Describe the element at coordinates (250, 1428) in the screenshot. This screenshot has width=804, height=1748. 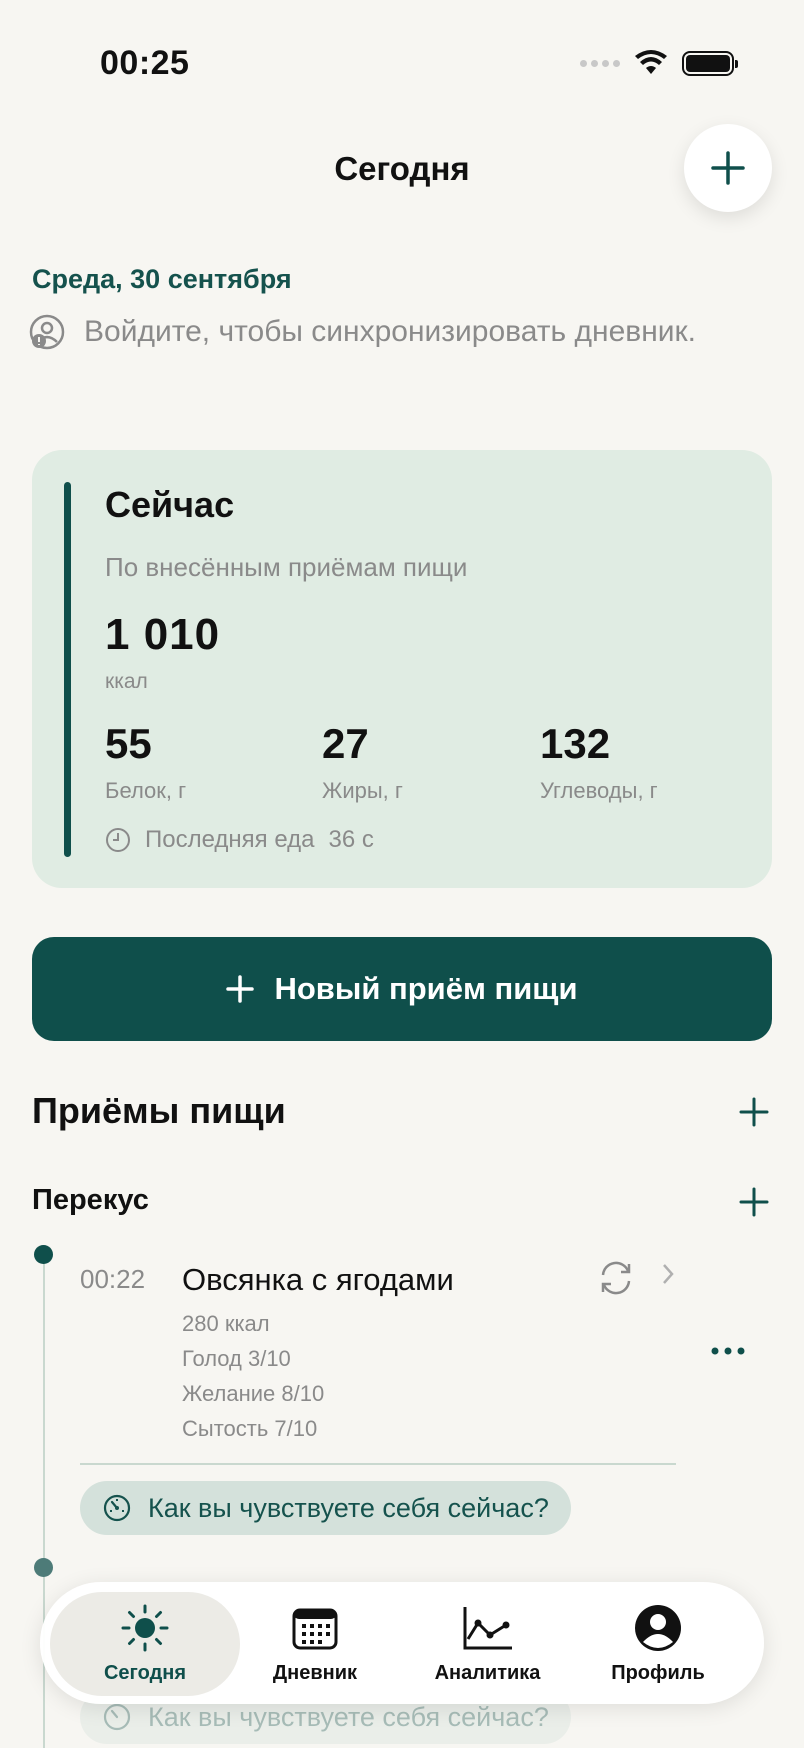
I see `meal-fullness: Сытость 7/10` at that location.